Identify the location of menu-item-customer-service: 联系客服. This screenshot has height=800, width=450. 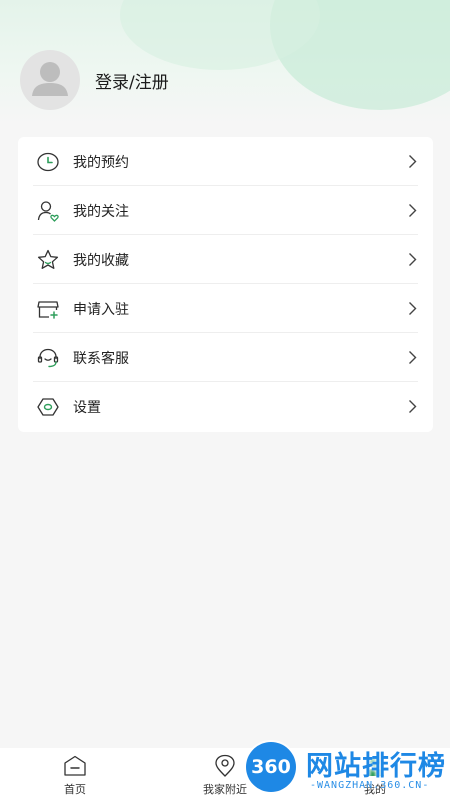
(225, 357).